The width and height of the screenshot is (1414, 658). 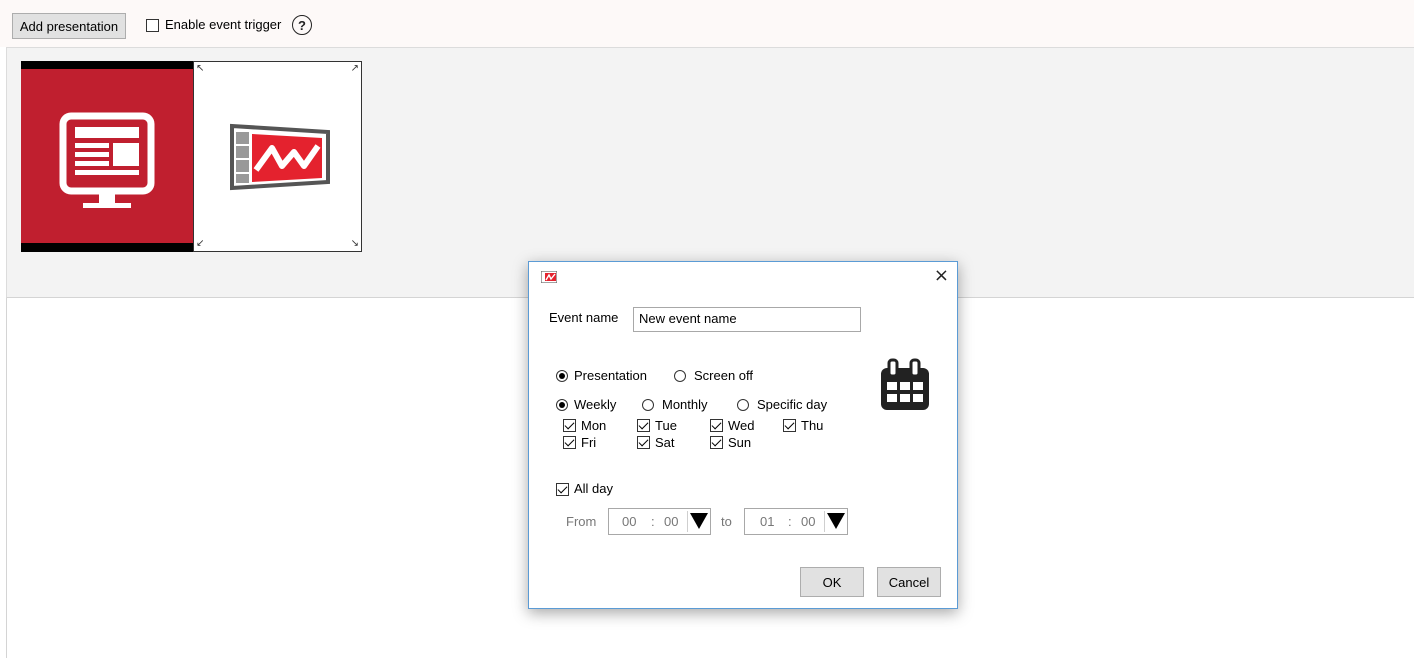 What do you see at coordinates (562, 376) in the screenshot?
I see `presentation-radio` at bounding box center [562, 376].